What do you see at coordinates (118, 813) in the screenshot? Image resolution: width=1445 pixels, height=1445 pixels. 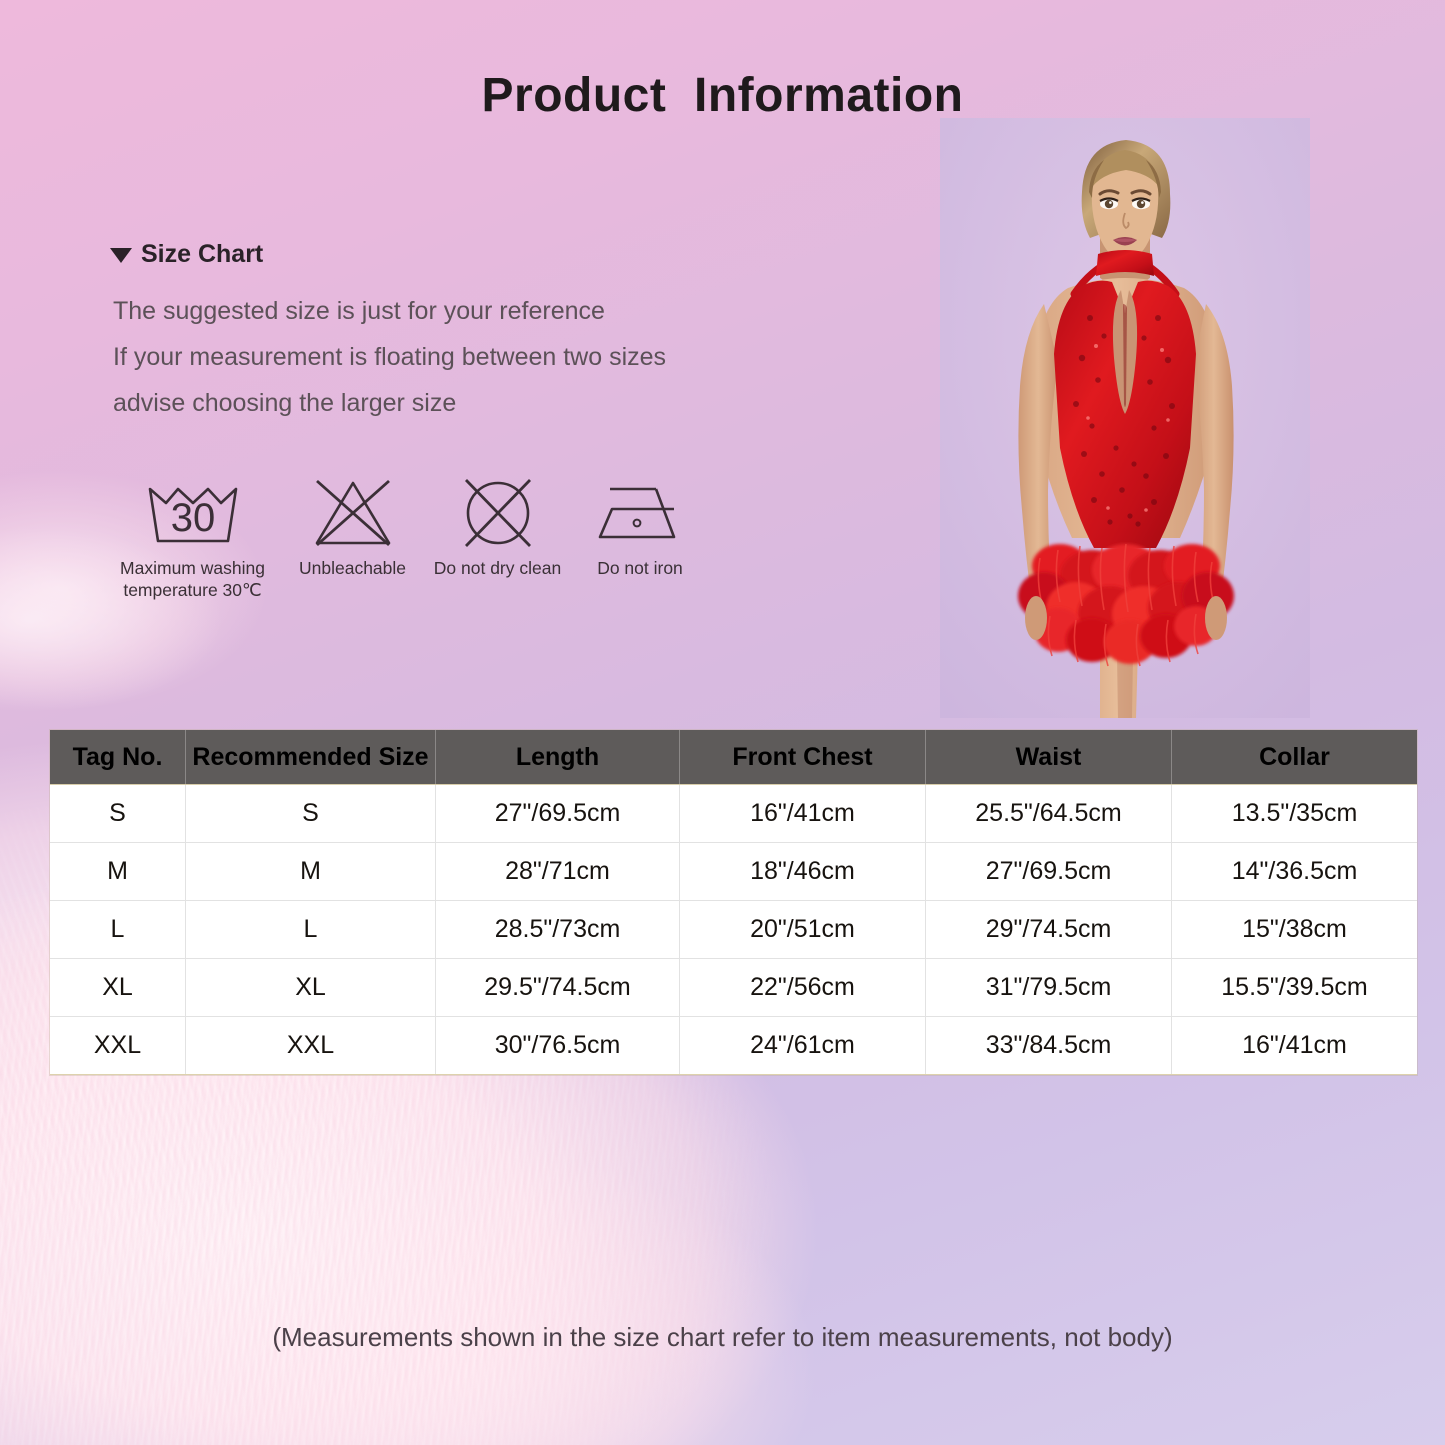 I see `cell-tag-no: S` at bounding box center [118, 813].